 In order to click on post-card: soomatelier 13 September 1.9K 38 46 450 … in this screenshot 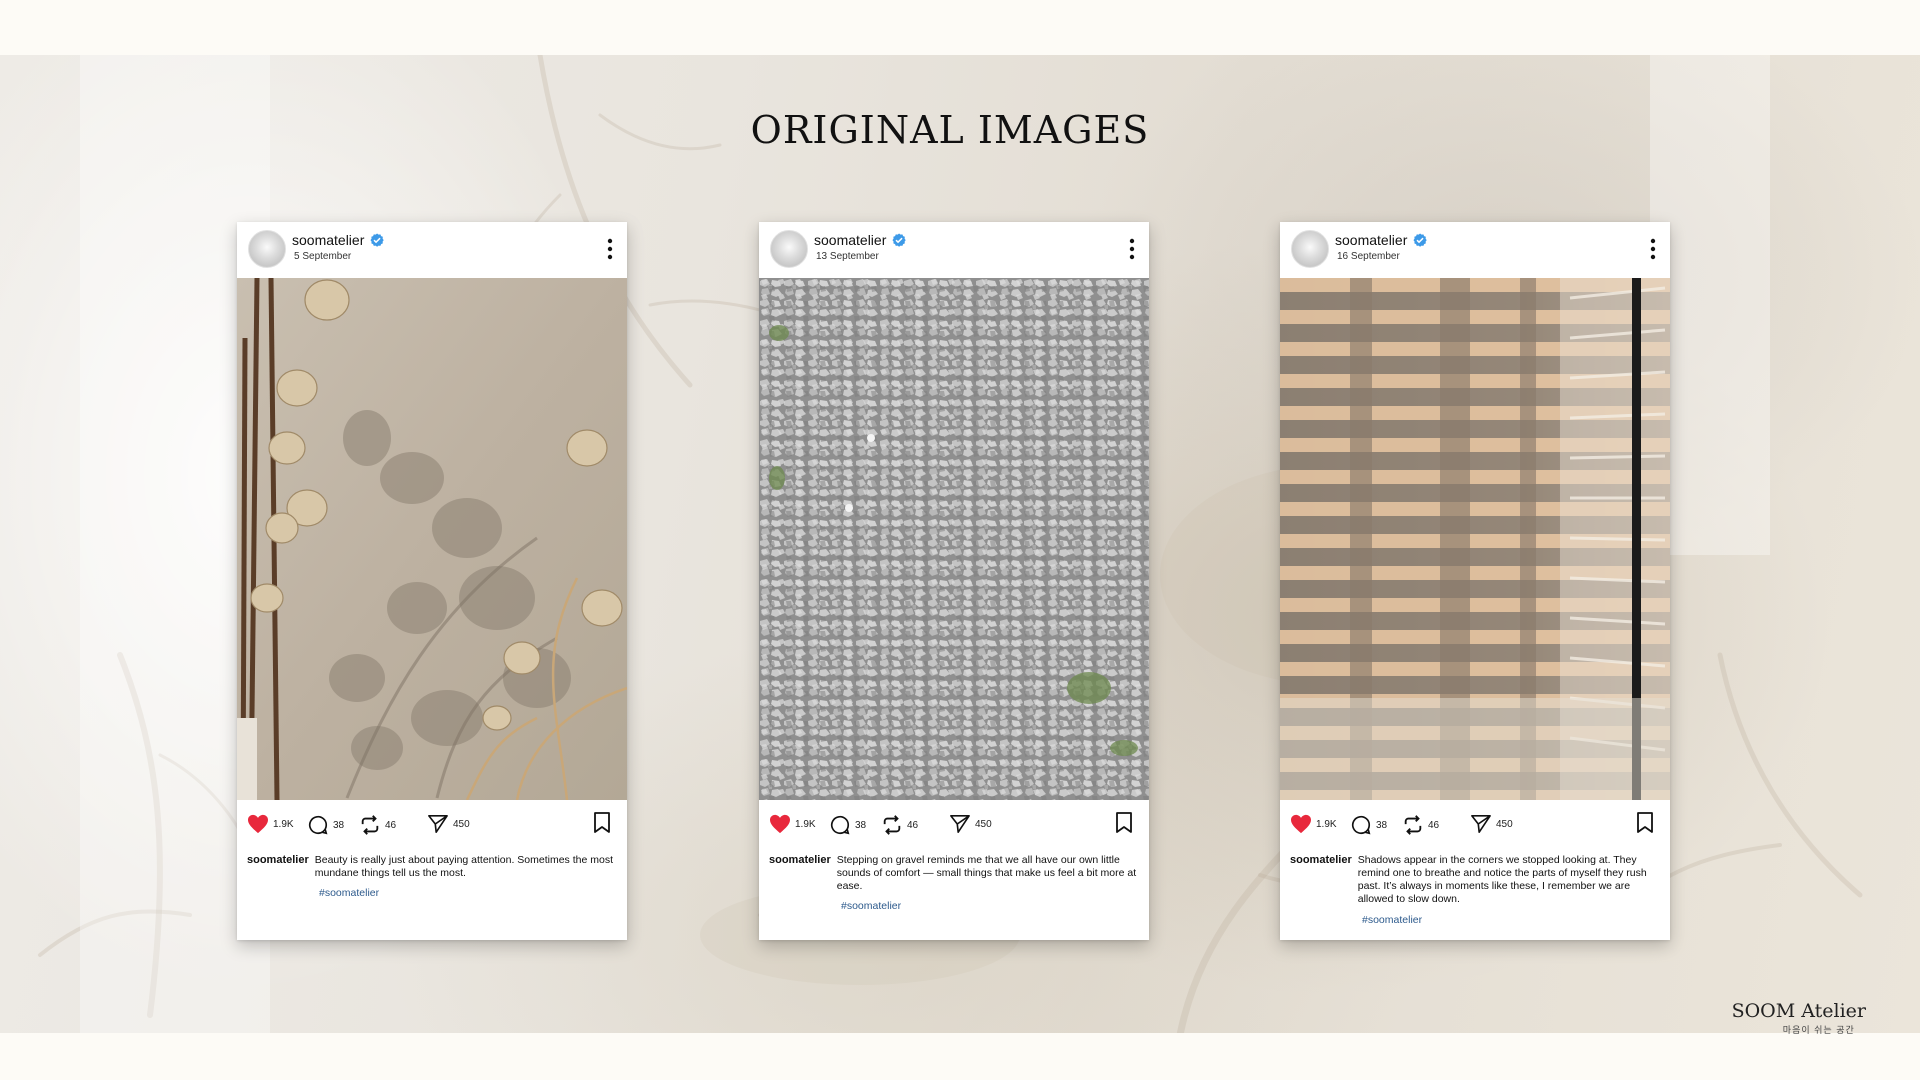, I will do `click(954, 581)`.